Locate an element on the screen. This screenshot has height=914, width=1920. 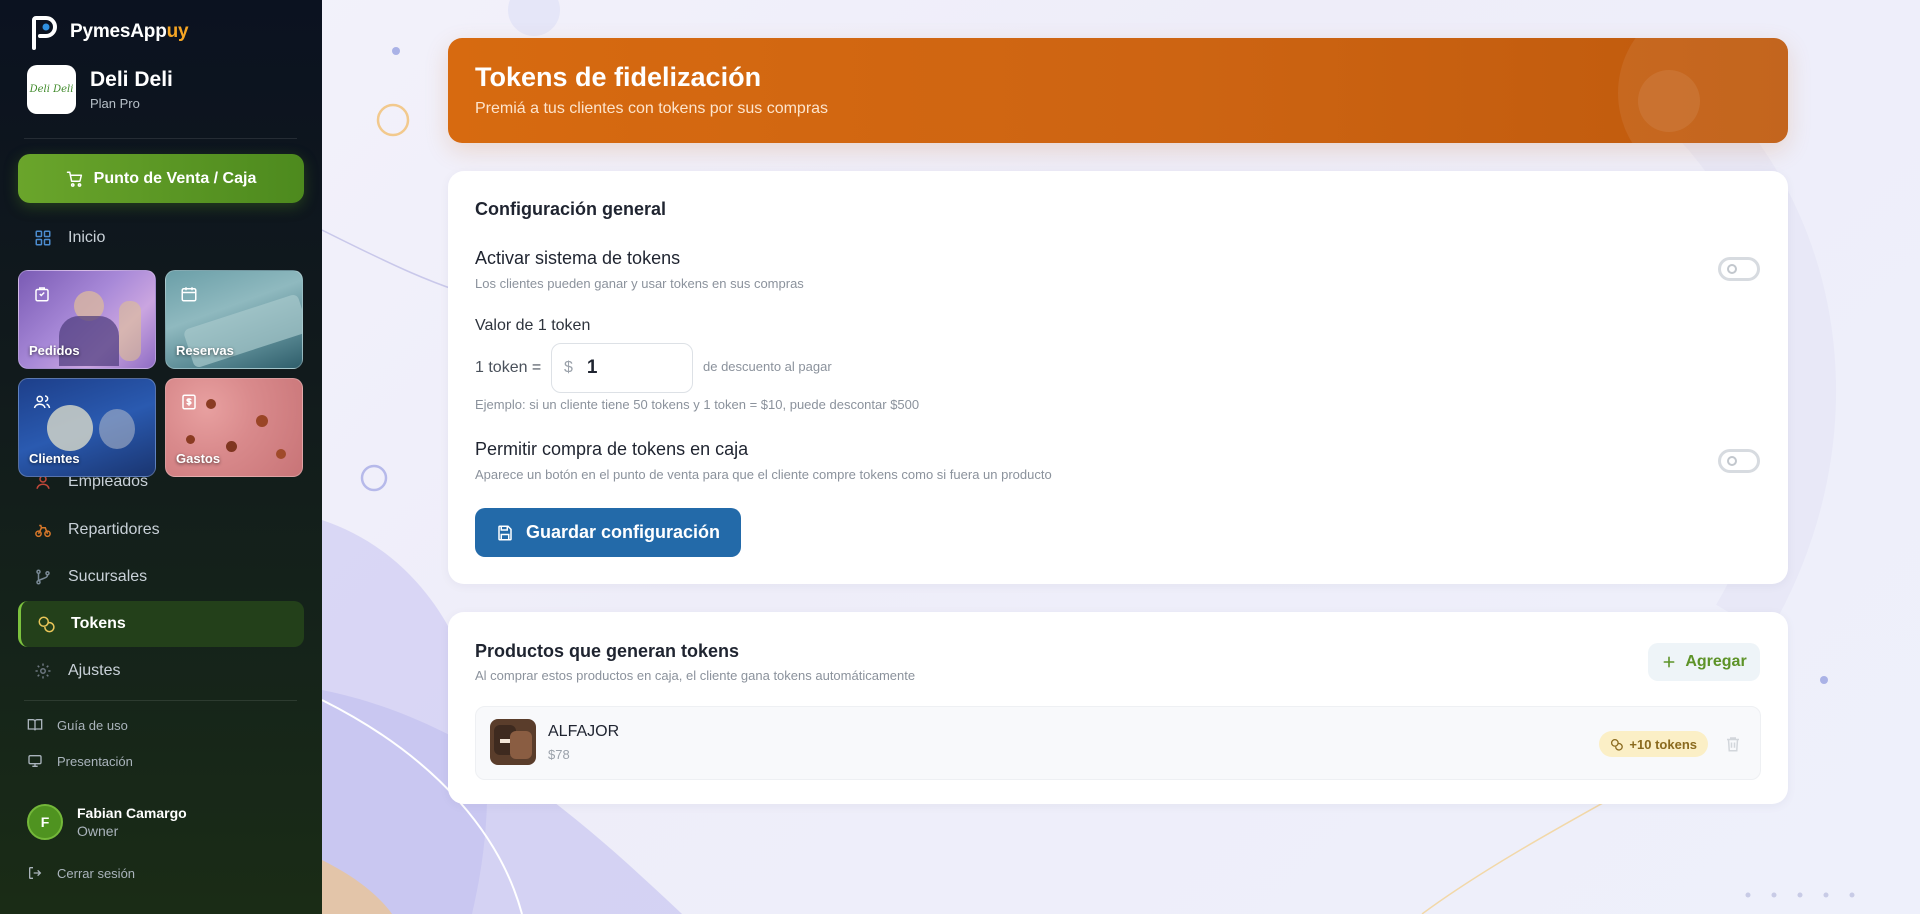
purchase-toggle is located at coordinates (1739, 461).